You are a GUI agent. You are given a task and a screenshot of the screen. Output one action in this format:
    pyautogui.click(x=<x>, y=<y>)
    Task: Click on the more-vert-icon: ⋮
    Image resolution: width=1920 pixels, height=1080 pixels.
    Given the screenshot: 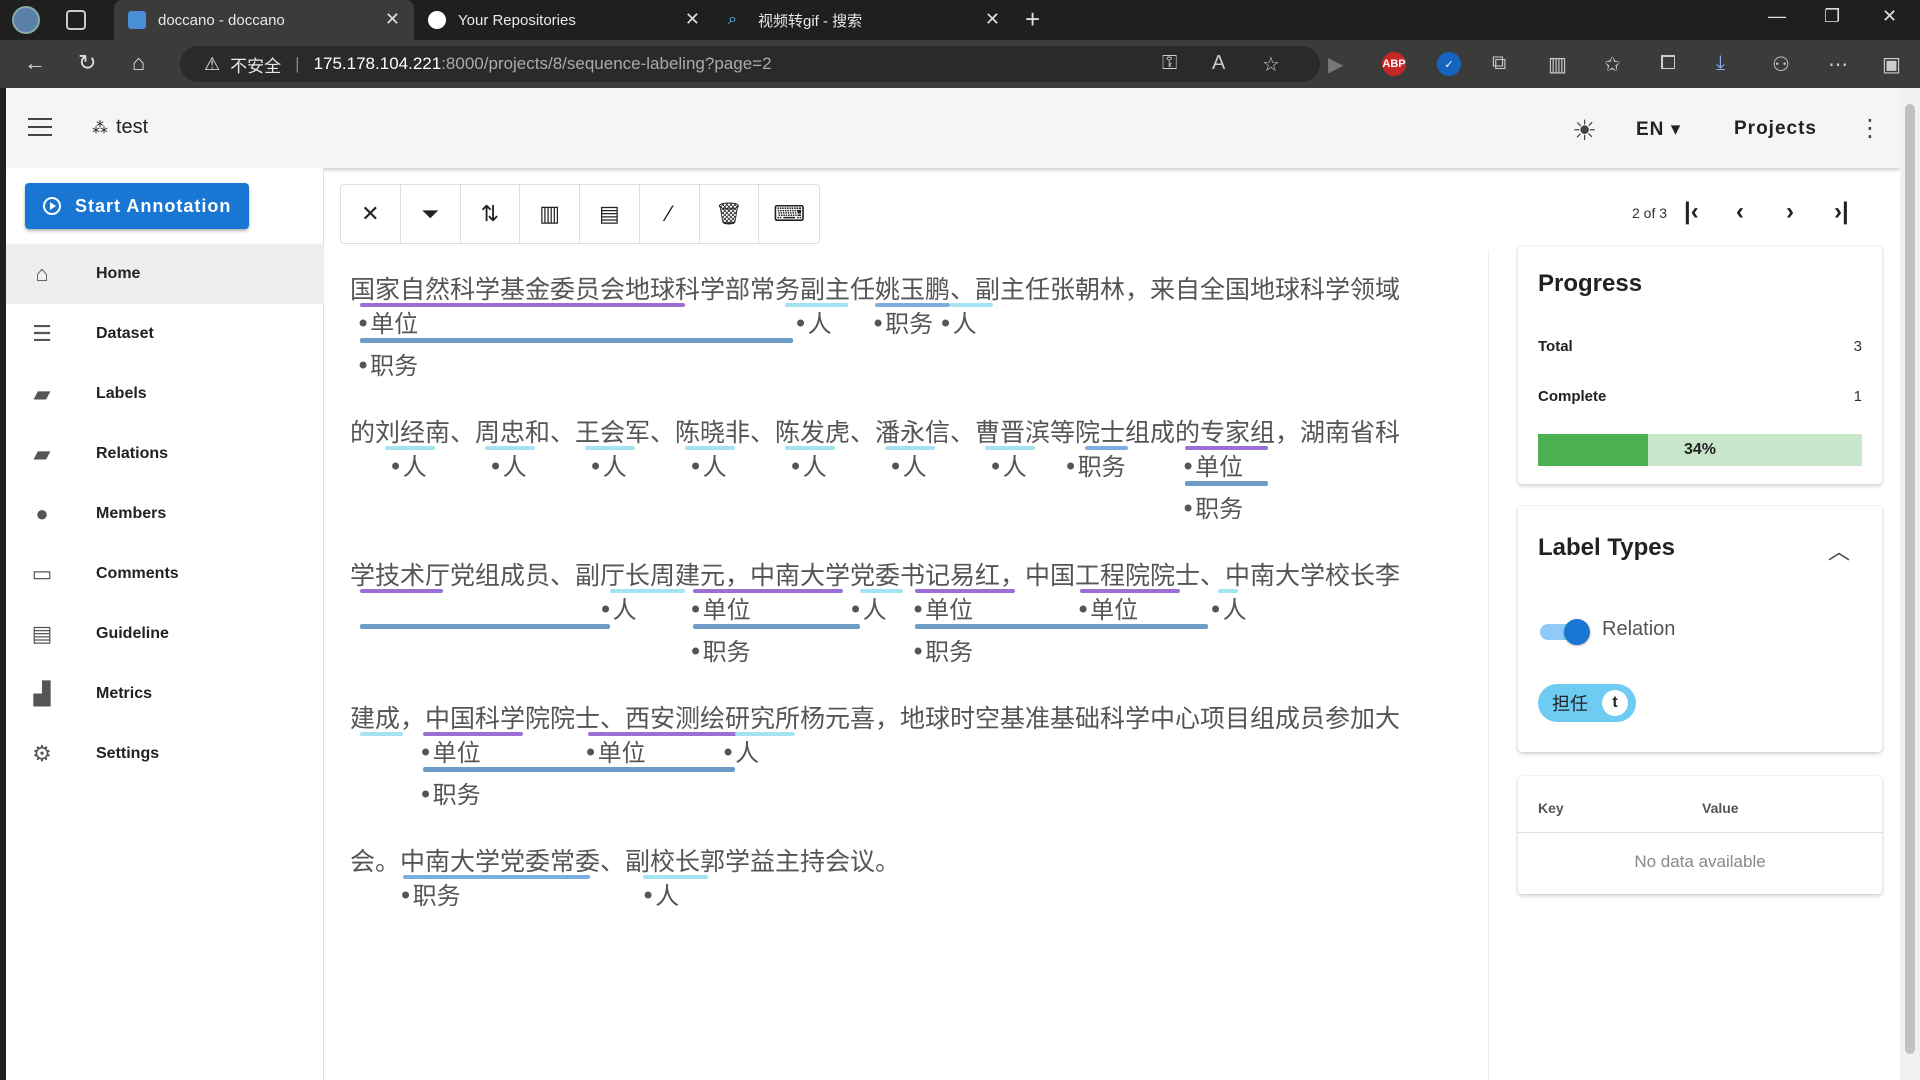 What is the action you would take?
    pyautogui.click(x=1870, y=128)
    